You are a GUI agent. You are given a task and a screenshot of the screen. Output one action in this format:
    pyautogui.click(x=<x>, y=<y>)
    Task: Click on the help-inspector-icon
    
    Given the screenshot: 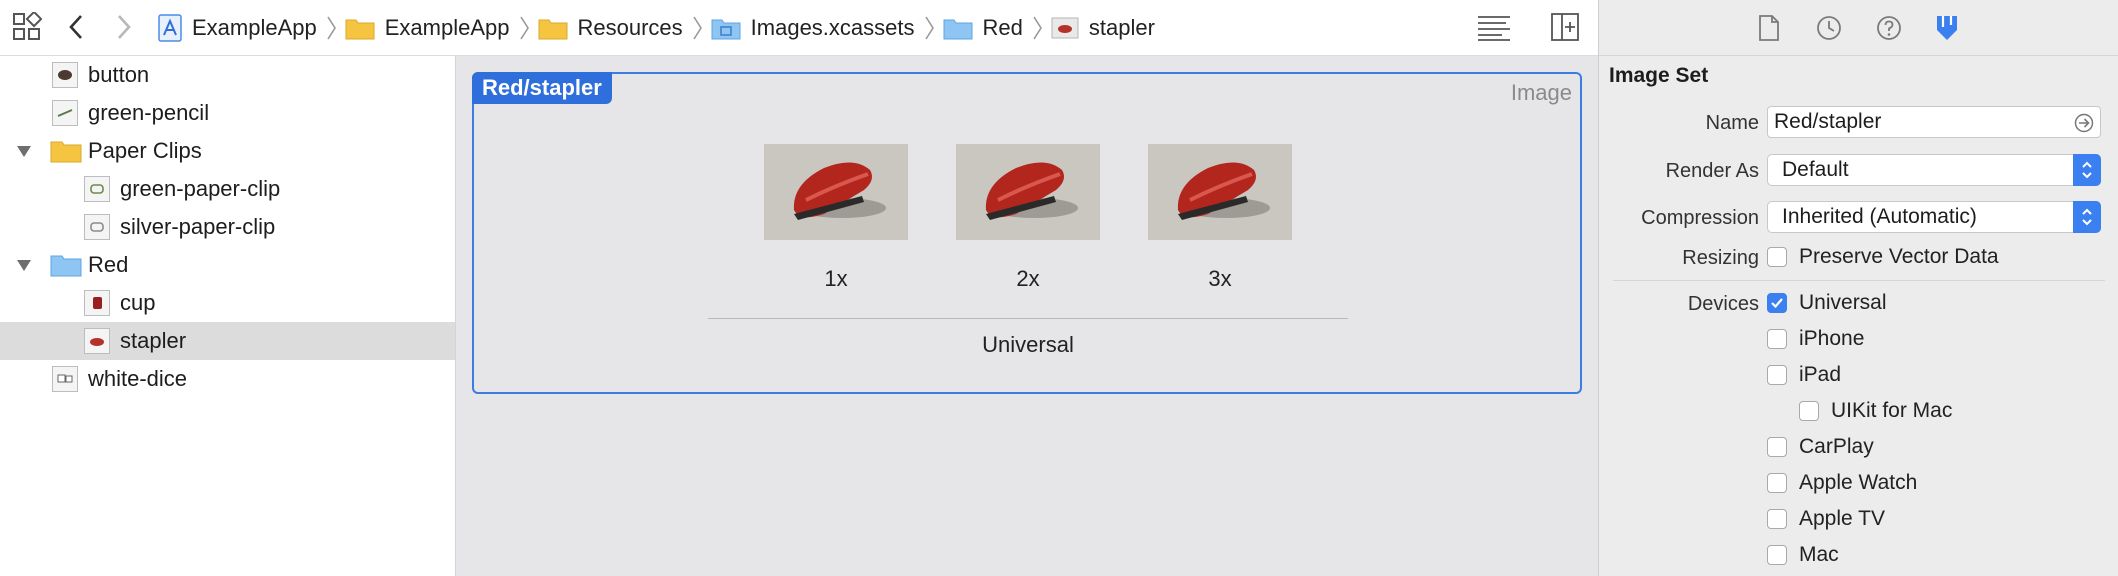 What is the action you would take?
    pyautogui.click(x=1889, y=28)
    